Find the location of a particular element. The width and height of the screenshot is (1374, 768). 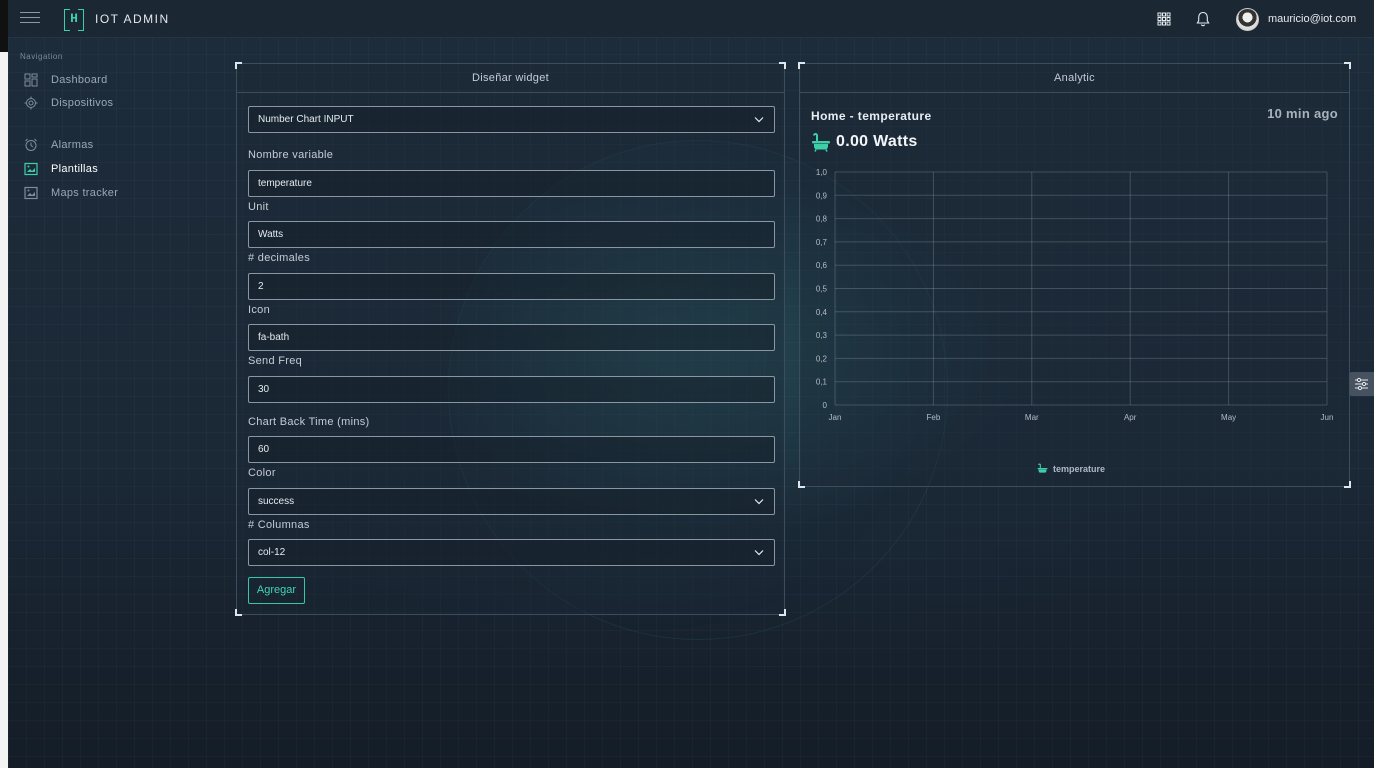

columns-select: col-12 is located at coordinates (511, 552).